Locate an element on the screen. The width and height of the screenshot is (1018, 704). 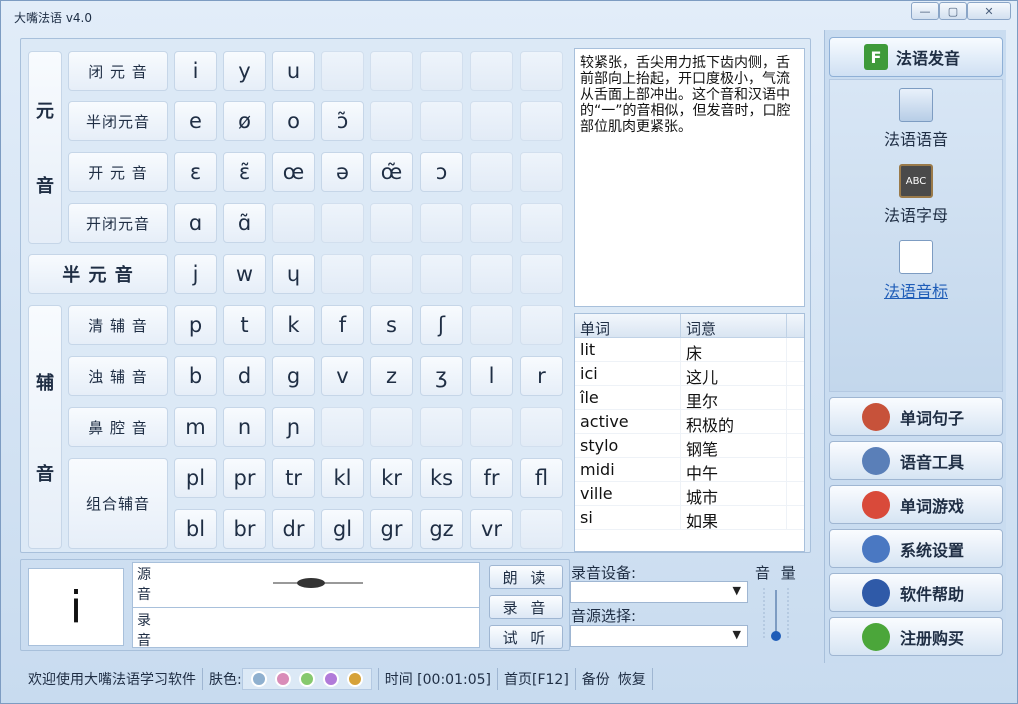
phoneme-cell: k is located at coordinates (293, 325).